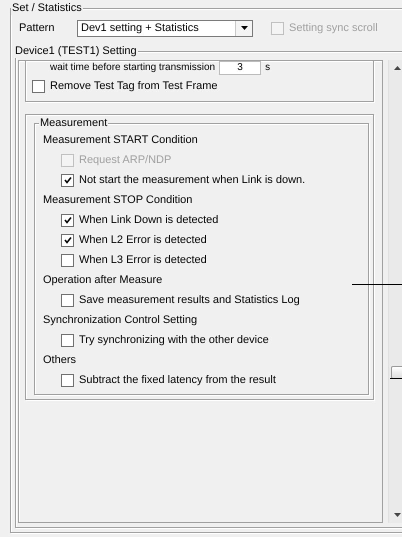 This screenshot has width=402, height=537. I want to click on pattern-label: Pattern, so click(37, 28).